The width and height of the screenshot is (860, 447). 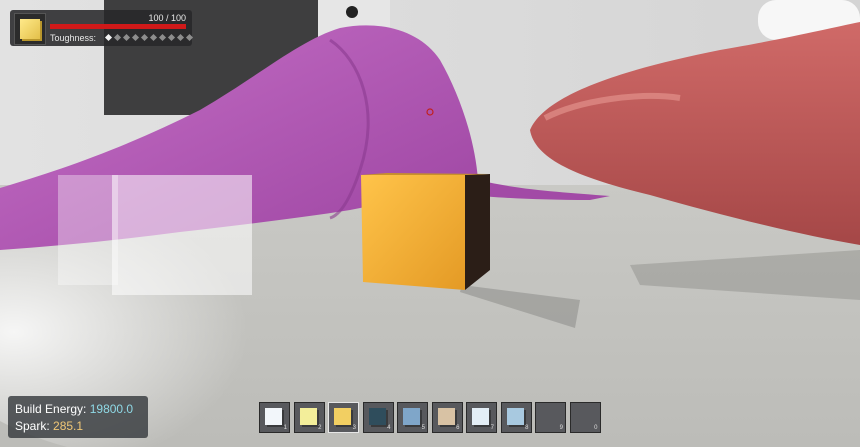 What do you see at coordinates (413, 232) in the screenshot?
I see `yellow-cube-front` at bounding box center [413, 232].